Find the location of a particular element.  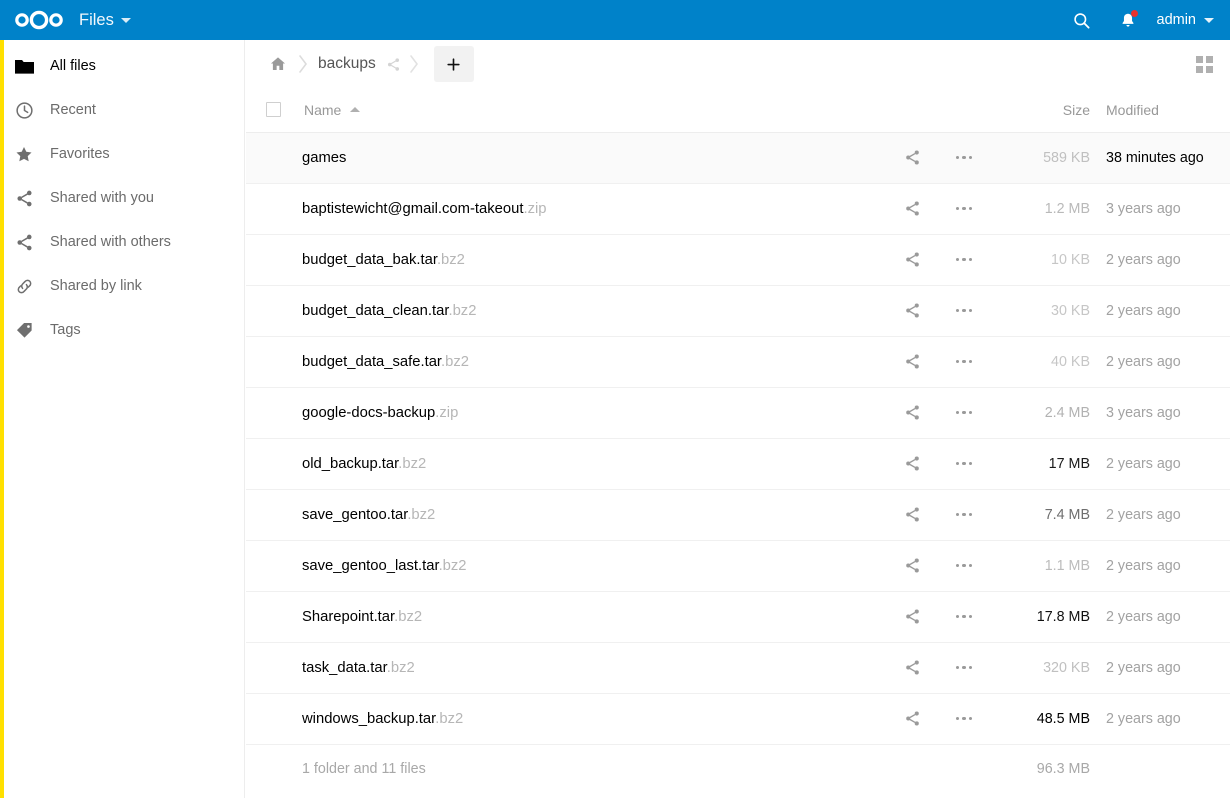

file-name-cell: save_gentoo_last.tar.bz2 is located at coordinates (595, 565).